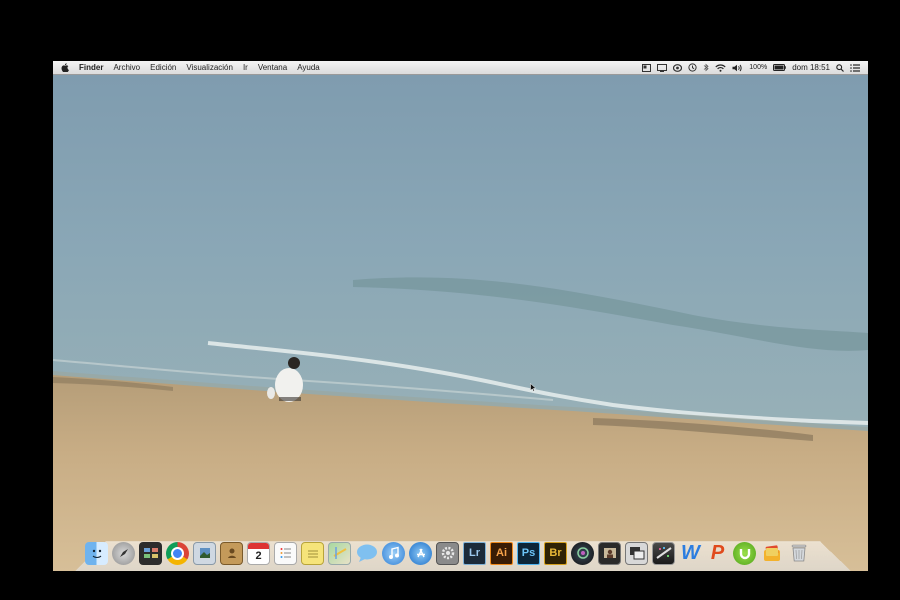 Image resolution: width=900 pixels, height=600 pixels. What do you see at coordinates (65, 67) in the screenshot?
I see `apple-menu-icon` at bounding box center [65, 67].